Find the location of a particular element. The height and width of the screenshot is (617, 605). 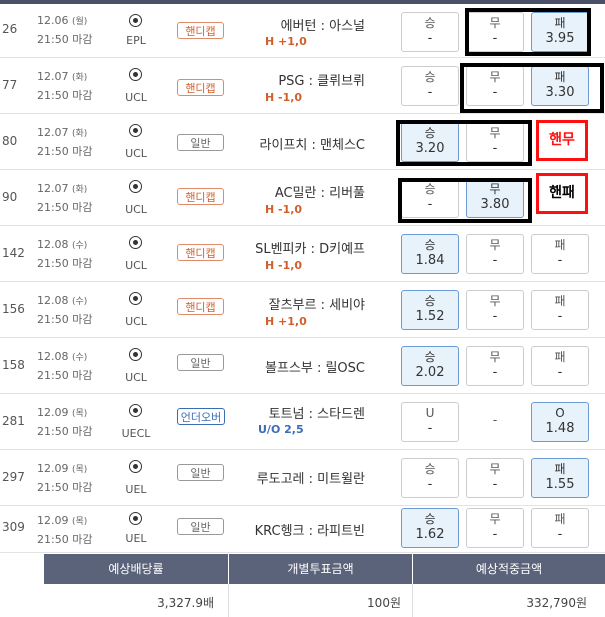

match-name: SL벤피카 : D키예프 is located at coordinates (310, 247).